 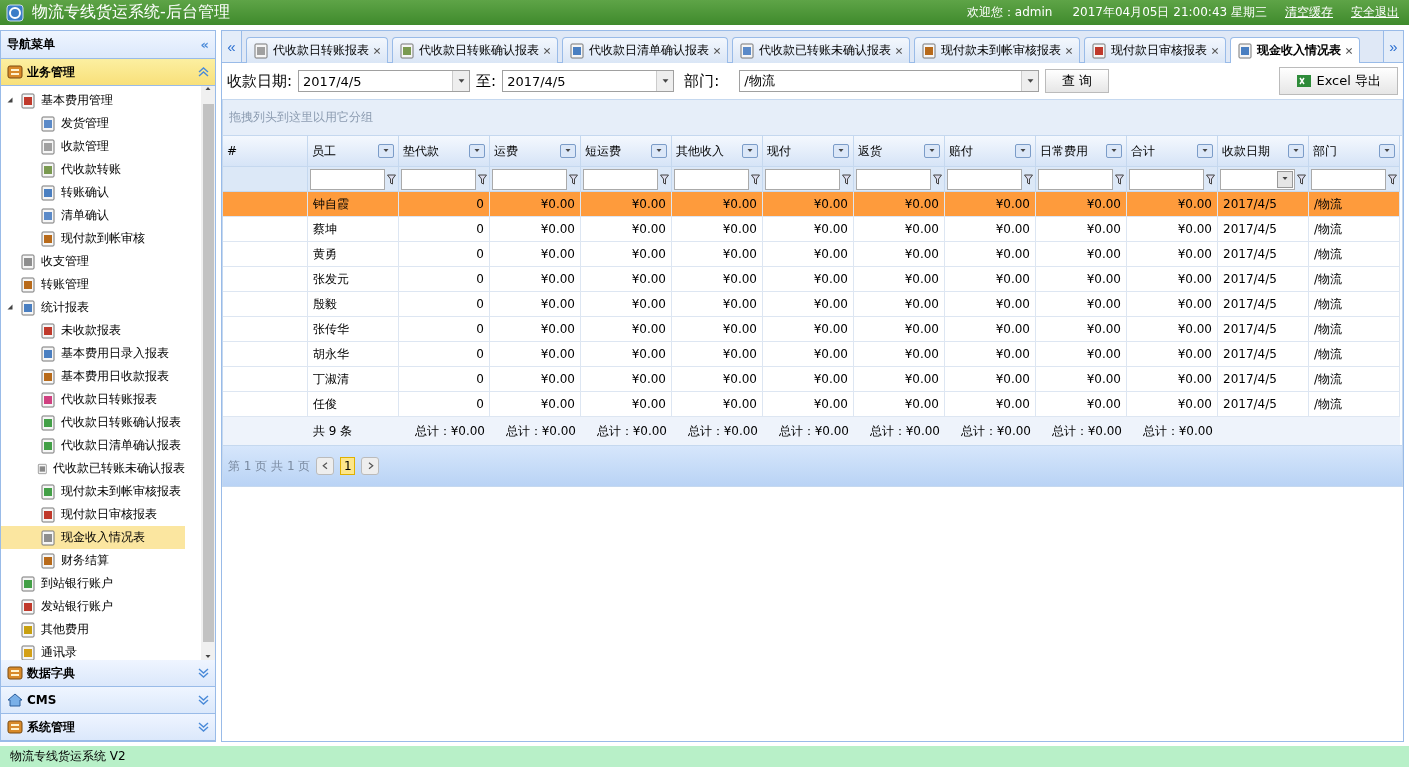 I want to click on tree-item: 基本费用日录入报表, so click(x=93, y=353).